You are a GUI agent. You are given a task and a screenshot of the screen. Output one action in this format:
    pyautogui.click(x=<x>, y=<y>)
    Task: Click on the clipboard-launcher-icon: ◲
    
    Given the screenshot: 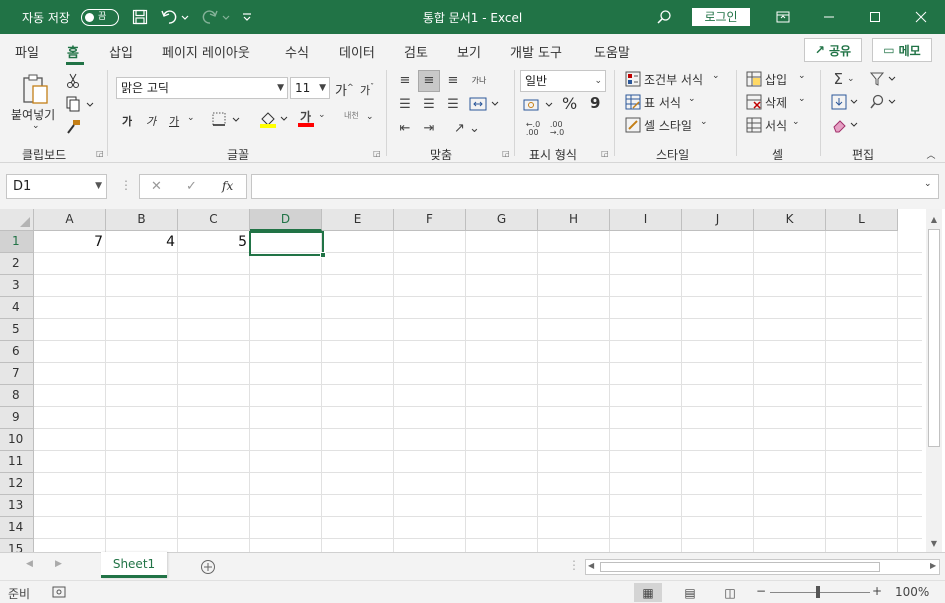 What is the action you would take?
    pyautogui.click(x=100, y=153)
    